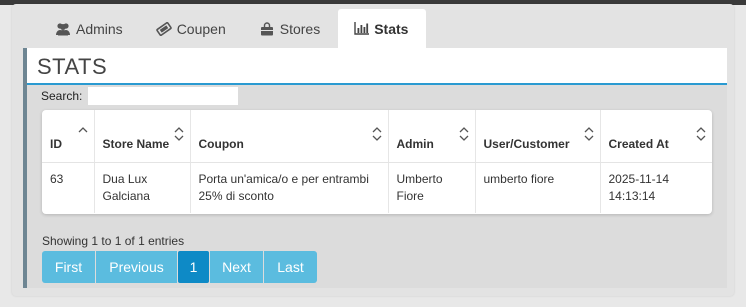 This screenshot has height=307, width=746. I want to click on pagination: First Previous 1 Next Last, so click(180, 267).